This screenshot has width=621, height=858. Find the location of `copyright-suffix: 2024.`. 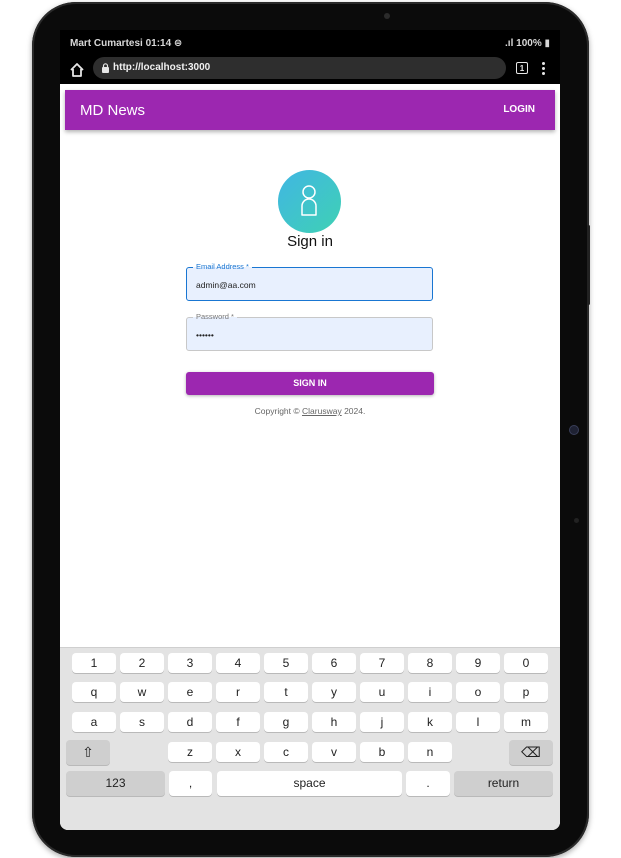

copyright-suffix: 2024. is located at coordinates (353, 411).